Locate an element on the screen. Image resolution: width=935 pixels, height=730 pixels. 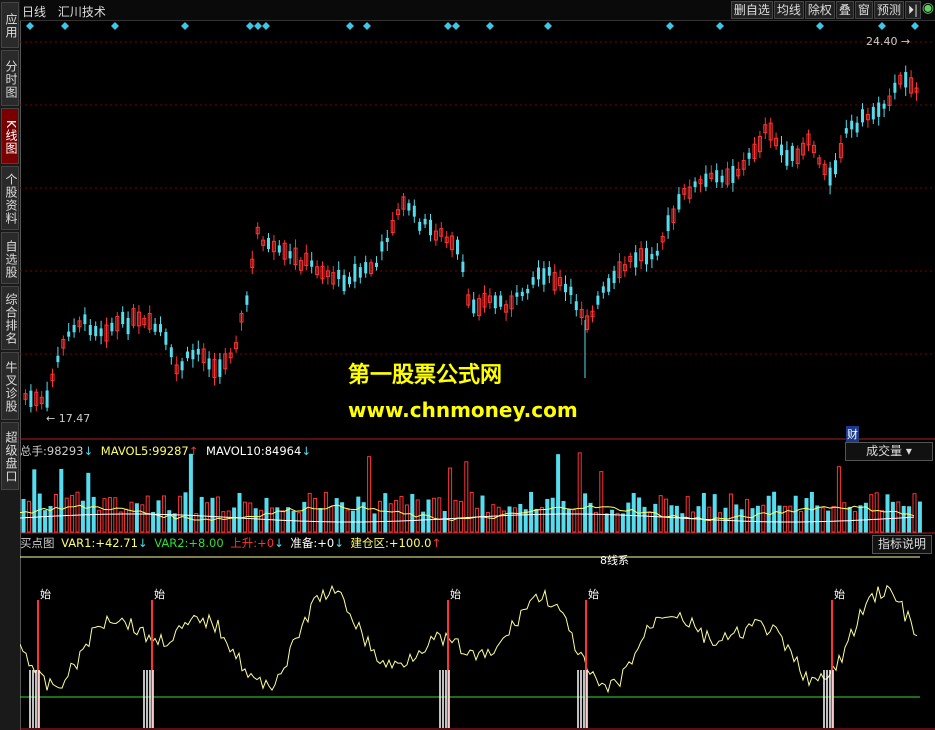
tab-watchlist: 自选股 is located at coordinates (10, 258).